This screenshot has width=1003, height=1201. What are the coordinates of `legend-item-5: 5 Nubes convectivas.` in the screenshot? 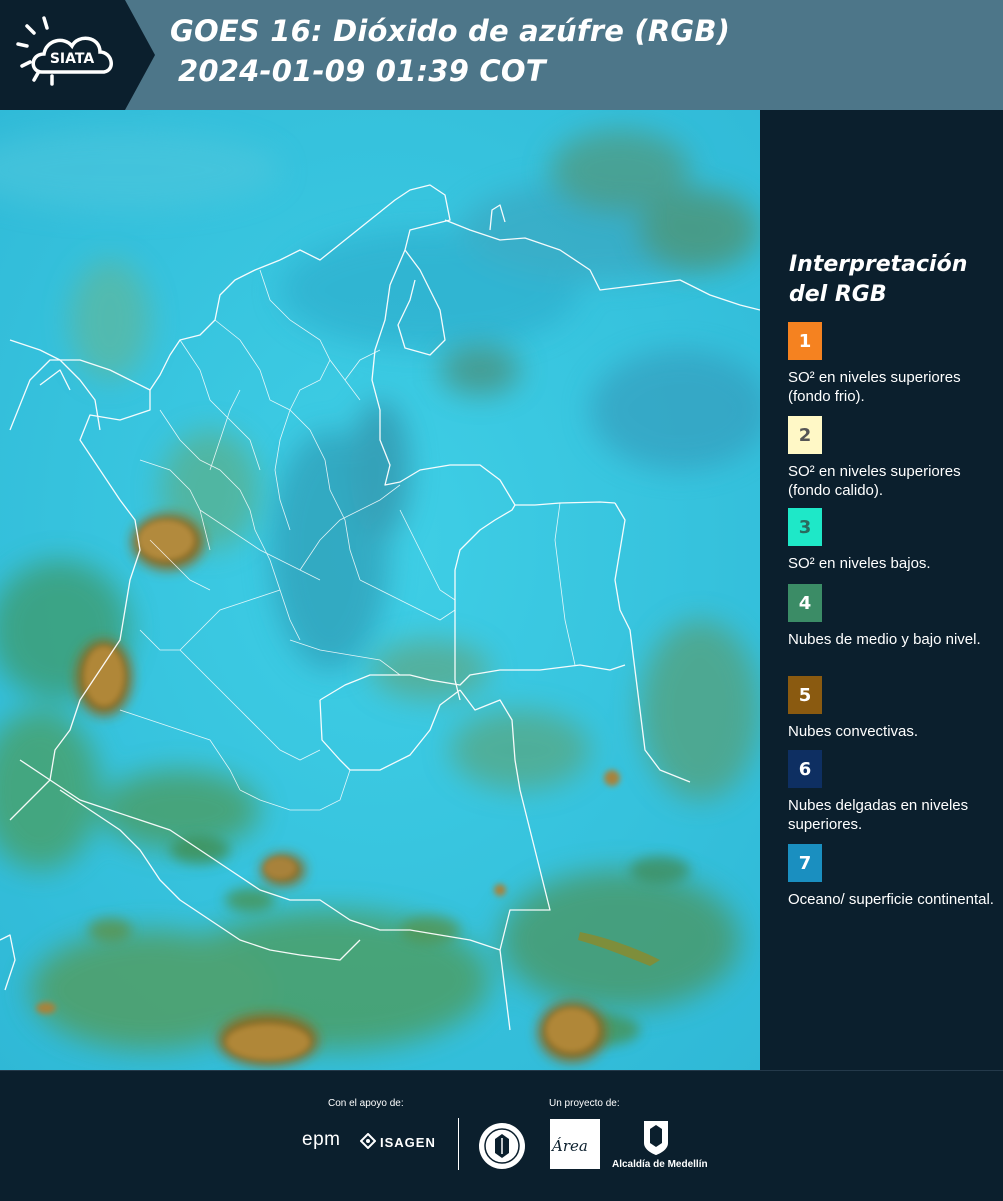 It's located at (893, 708).